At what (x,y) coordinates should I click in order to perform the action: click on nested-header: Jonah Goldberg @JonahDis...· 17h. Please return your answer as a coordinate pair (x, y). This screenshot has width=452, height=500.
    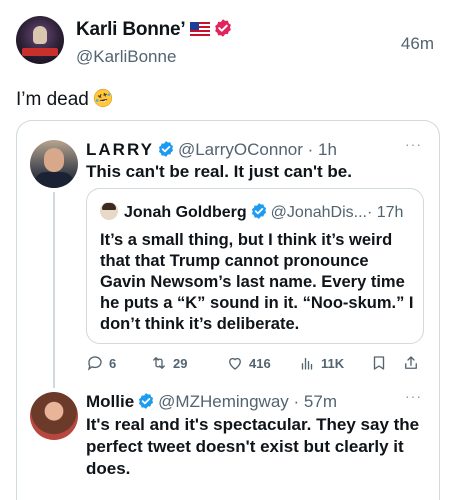
    Looking at the image, I should click on (263, 212).